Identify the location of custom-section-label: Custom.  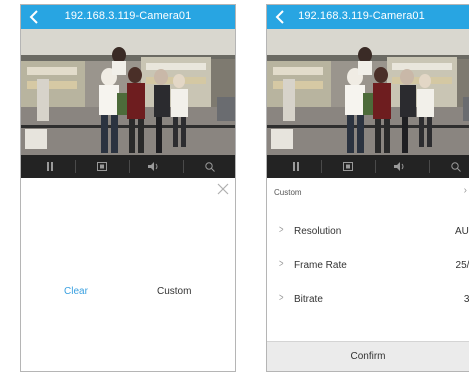
(288, 192).